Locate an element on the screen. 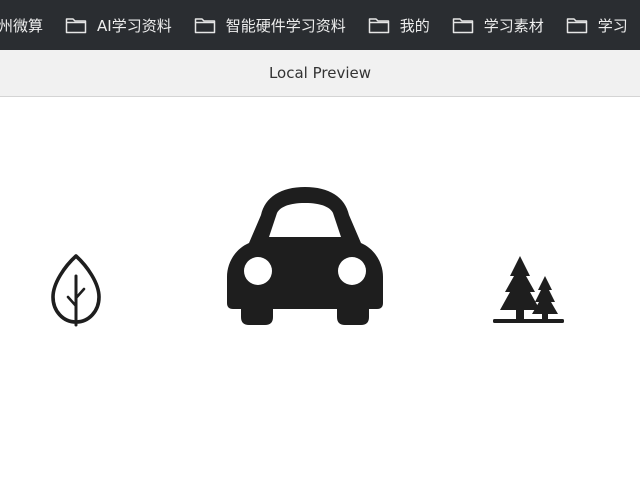  bookmarks-bar: 州微算 AI学习资料 智能硬件学习资料 我的 学习素材 学习 is located at coordinates (320, 25).